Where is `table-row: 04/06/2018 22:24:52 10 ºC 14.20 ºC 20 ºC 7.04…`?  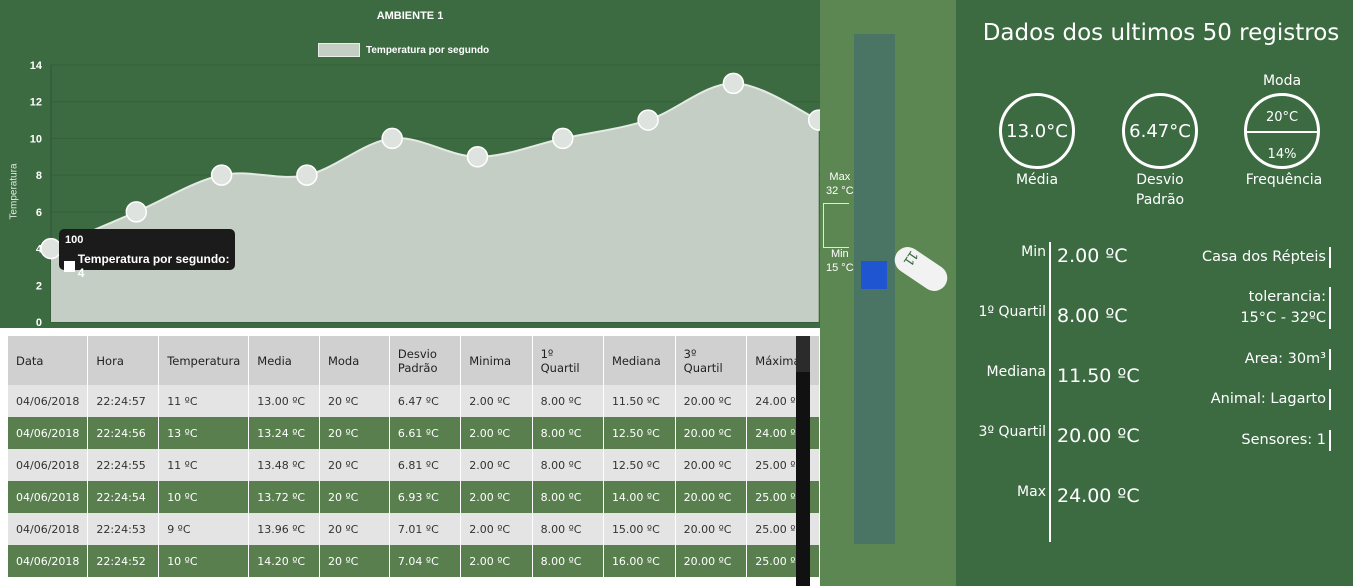 table-row: 04/06/2018 22:24:52 10 ºC 14.20 ºC 20 ºC 7.04… is located at coordinates (414, 561).